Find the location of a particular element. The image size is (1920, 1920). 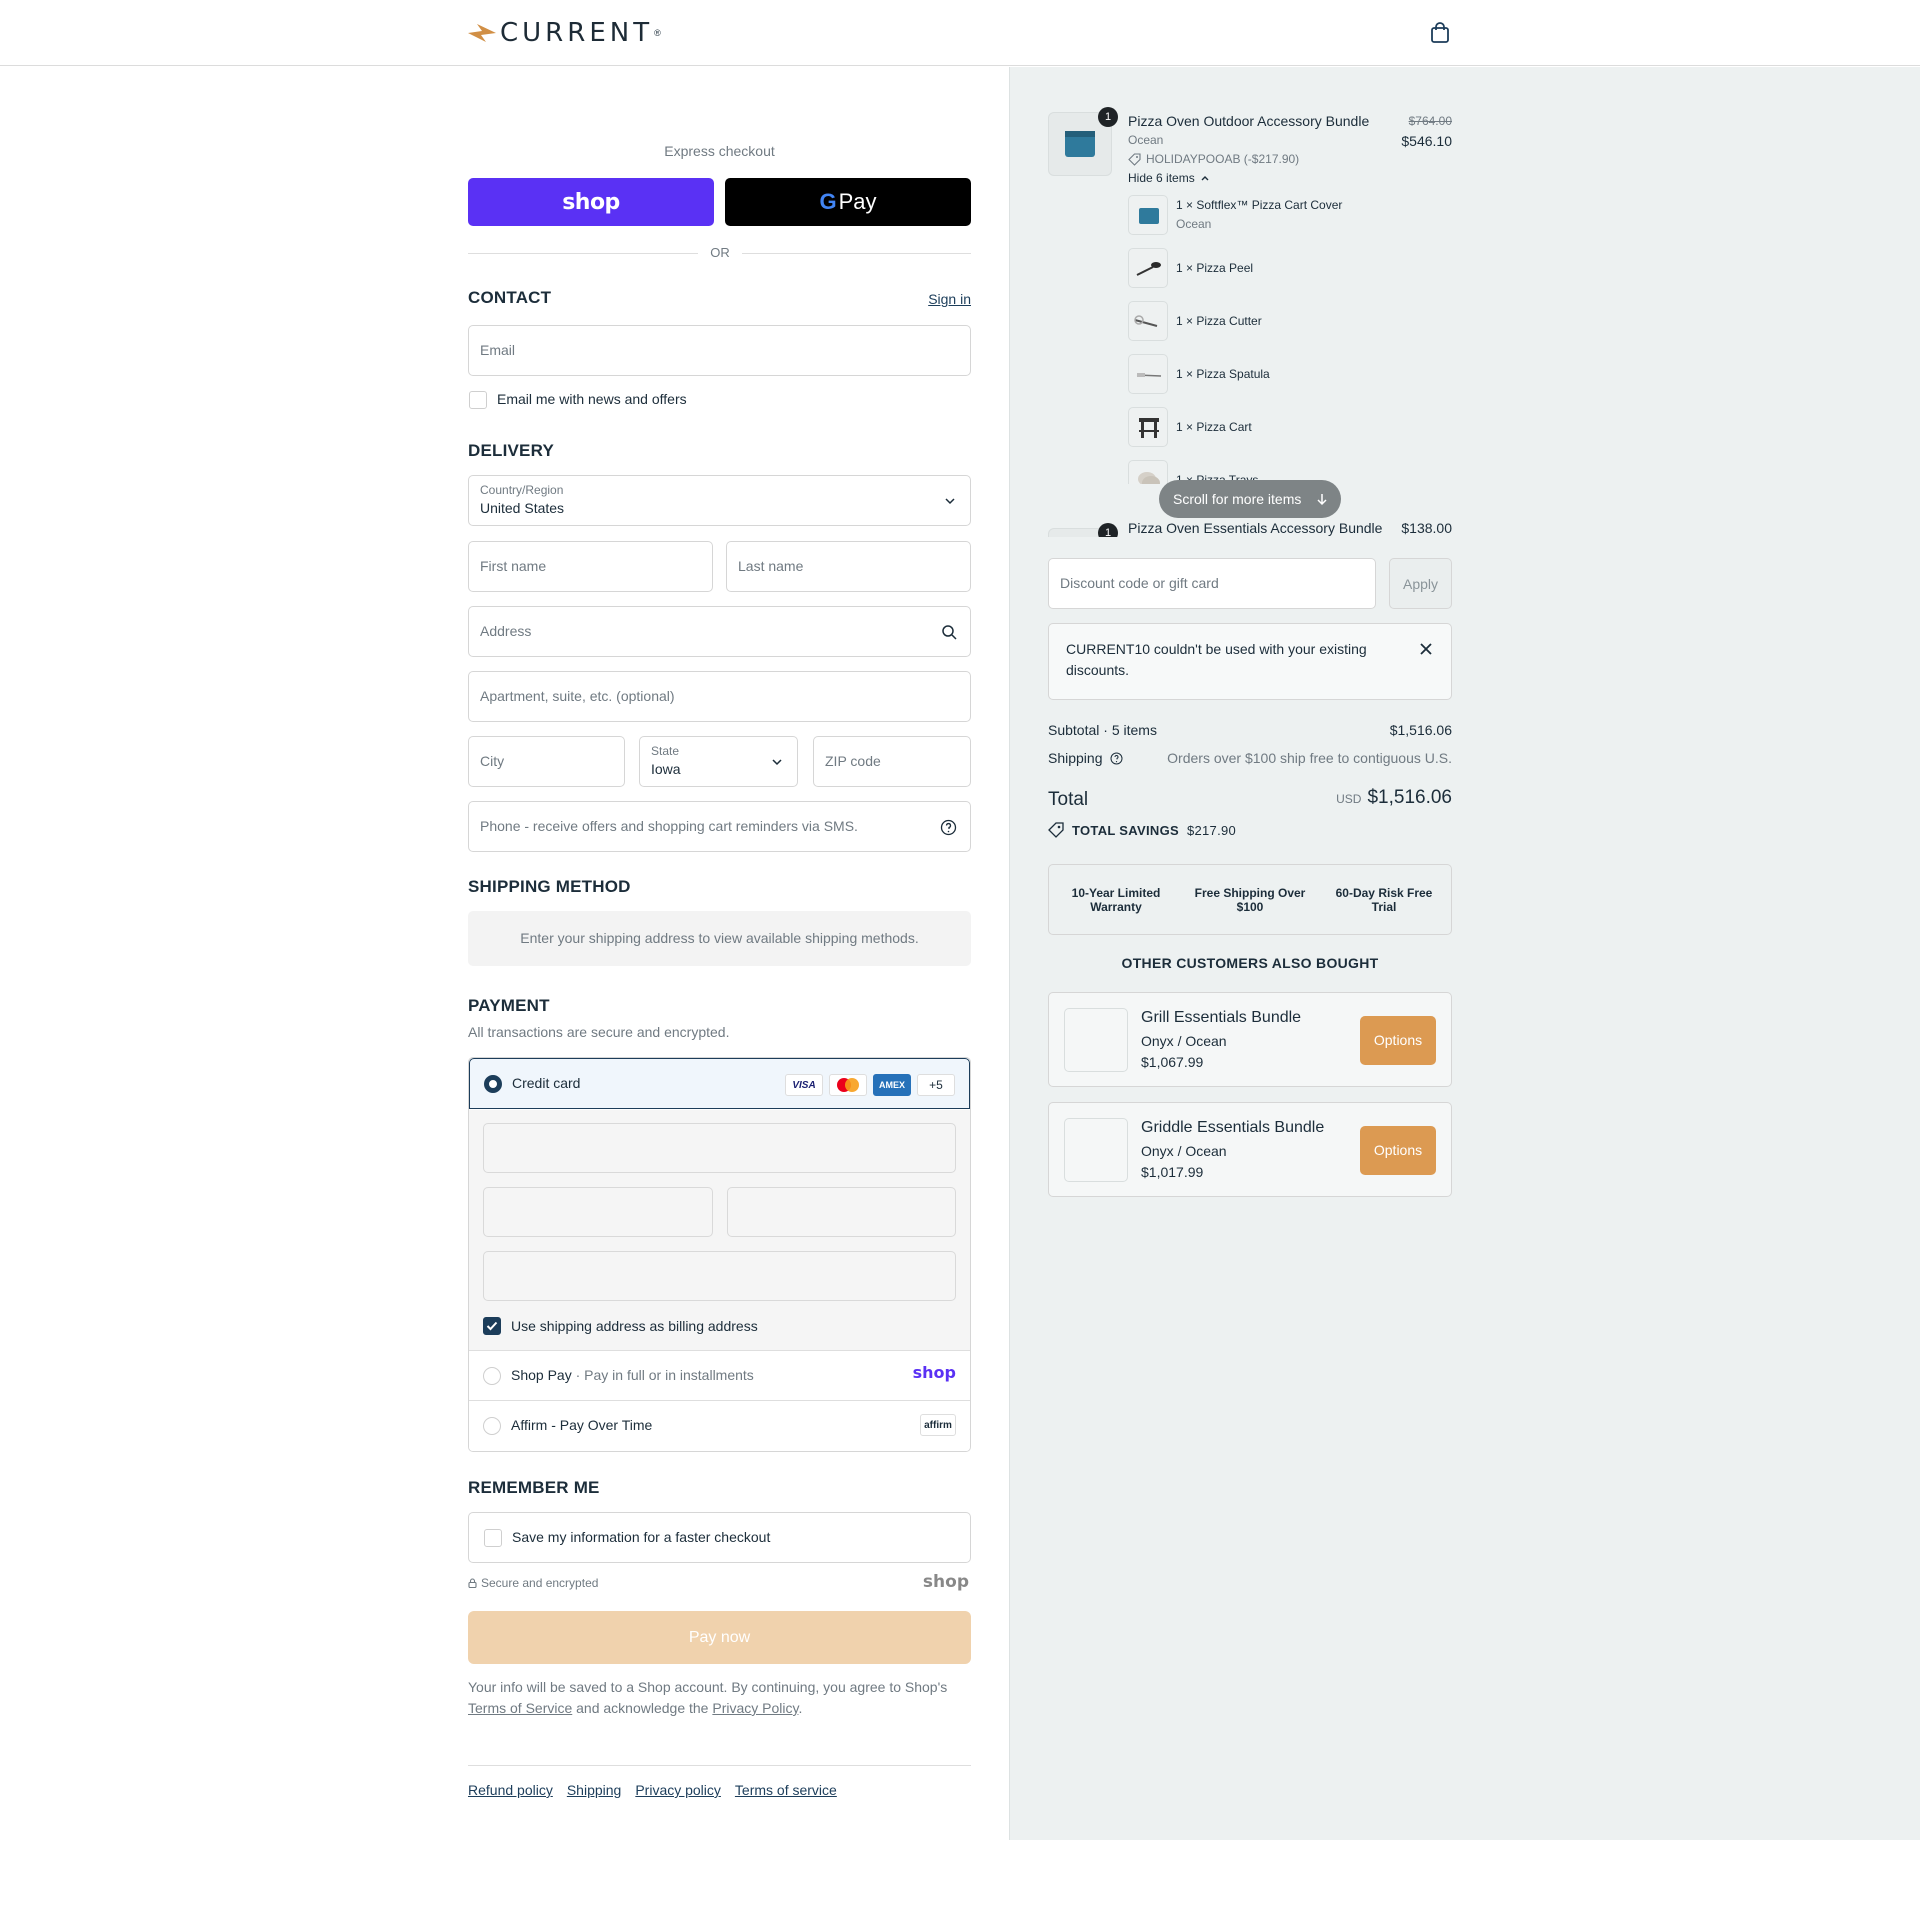

recommendation-price: $1,067.99 is located at coordinates (1172, 1062).